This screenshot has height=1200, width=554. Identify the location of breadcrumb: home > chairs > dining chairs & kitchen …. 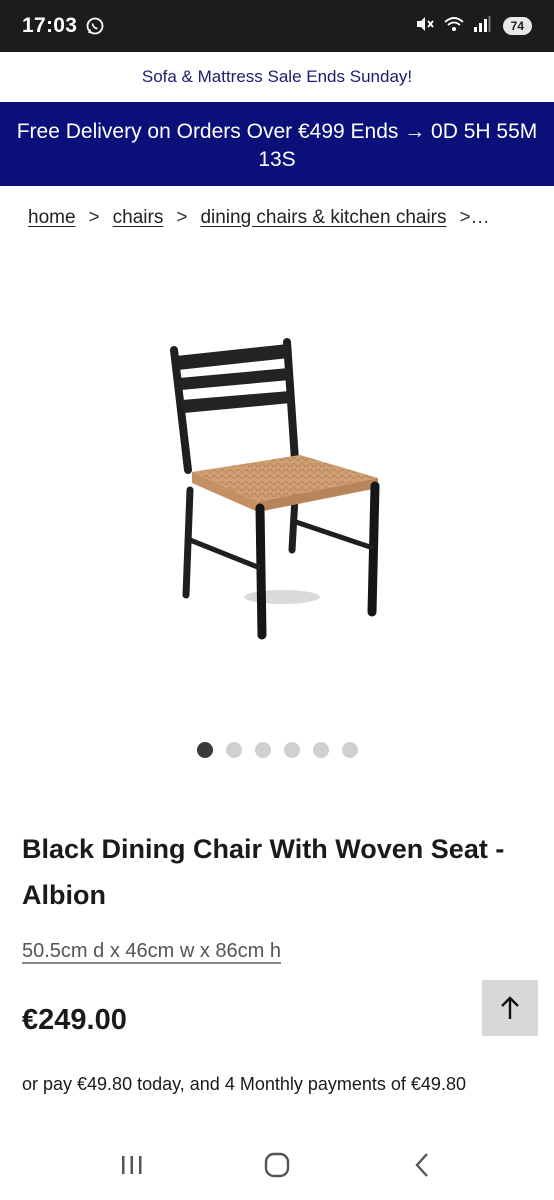
(283, 218).